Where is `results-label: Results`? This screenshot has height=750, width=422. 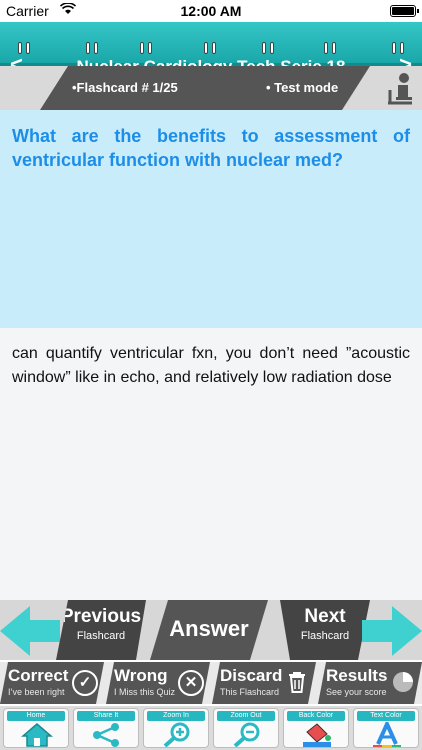
results-label: Results is located at coordinates (357, 675).